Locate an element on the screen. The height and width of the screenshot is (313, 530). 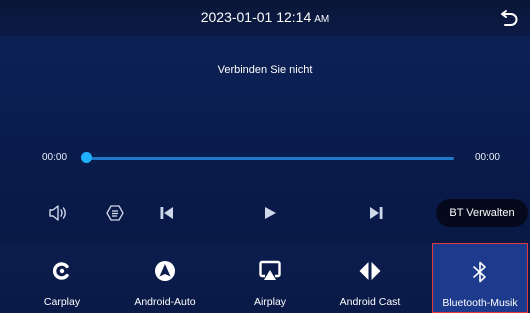
android-auto-icon is located at coordinates (165, 271).